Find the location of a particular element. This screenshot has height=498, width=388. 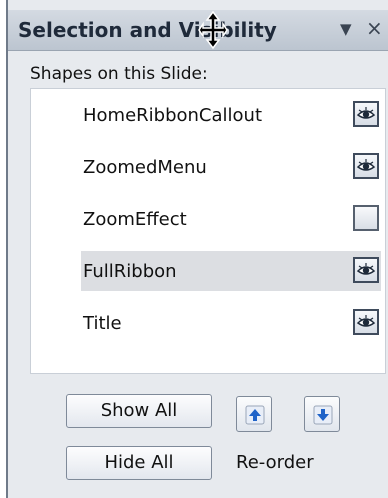

shape-name: Title is located at coordinates (102, 323).